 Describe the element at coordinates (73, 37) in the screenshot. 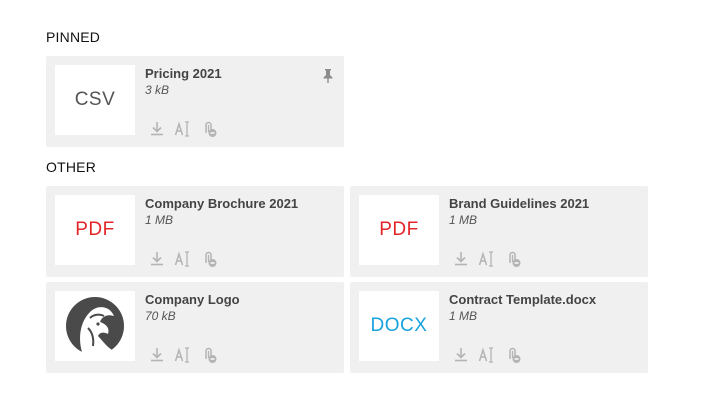

I see `pinned-section-heading: PINNED` at that location.